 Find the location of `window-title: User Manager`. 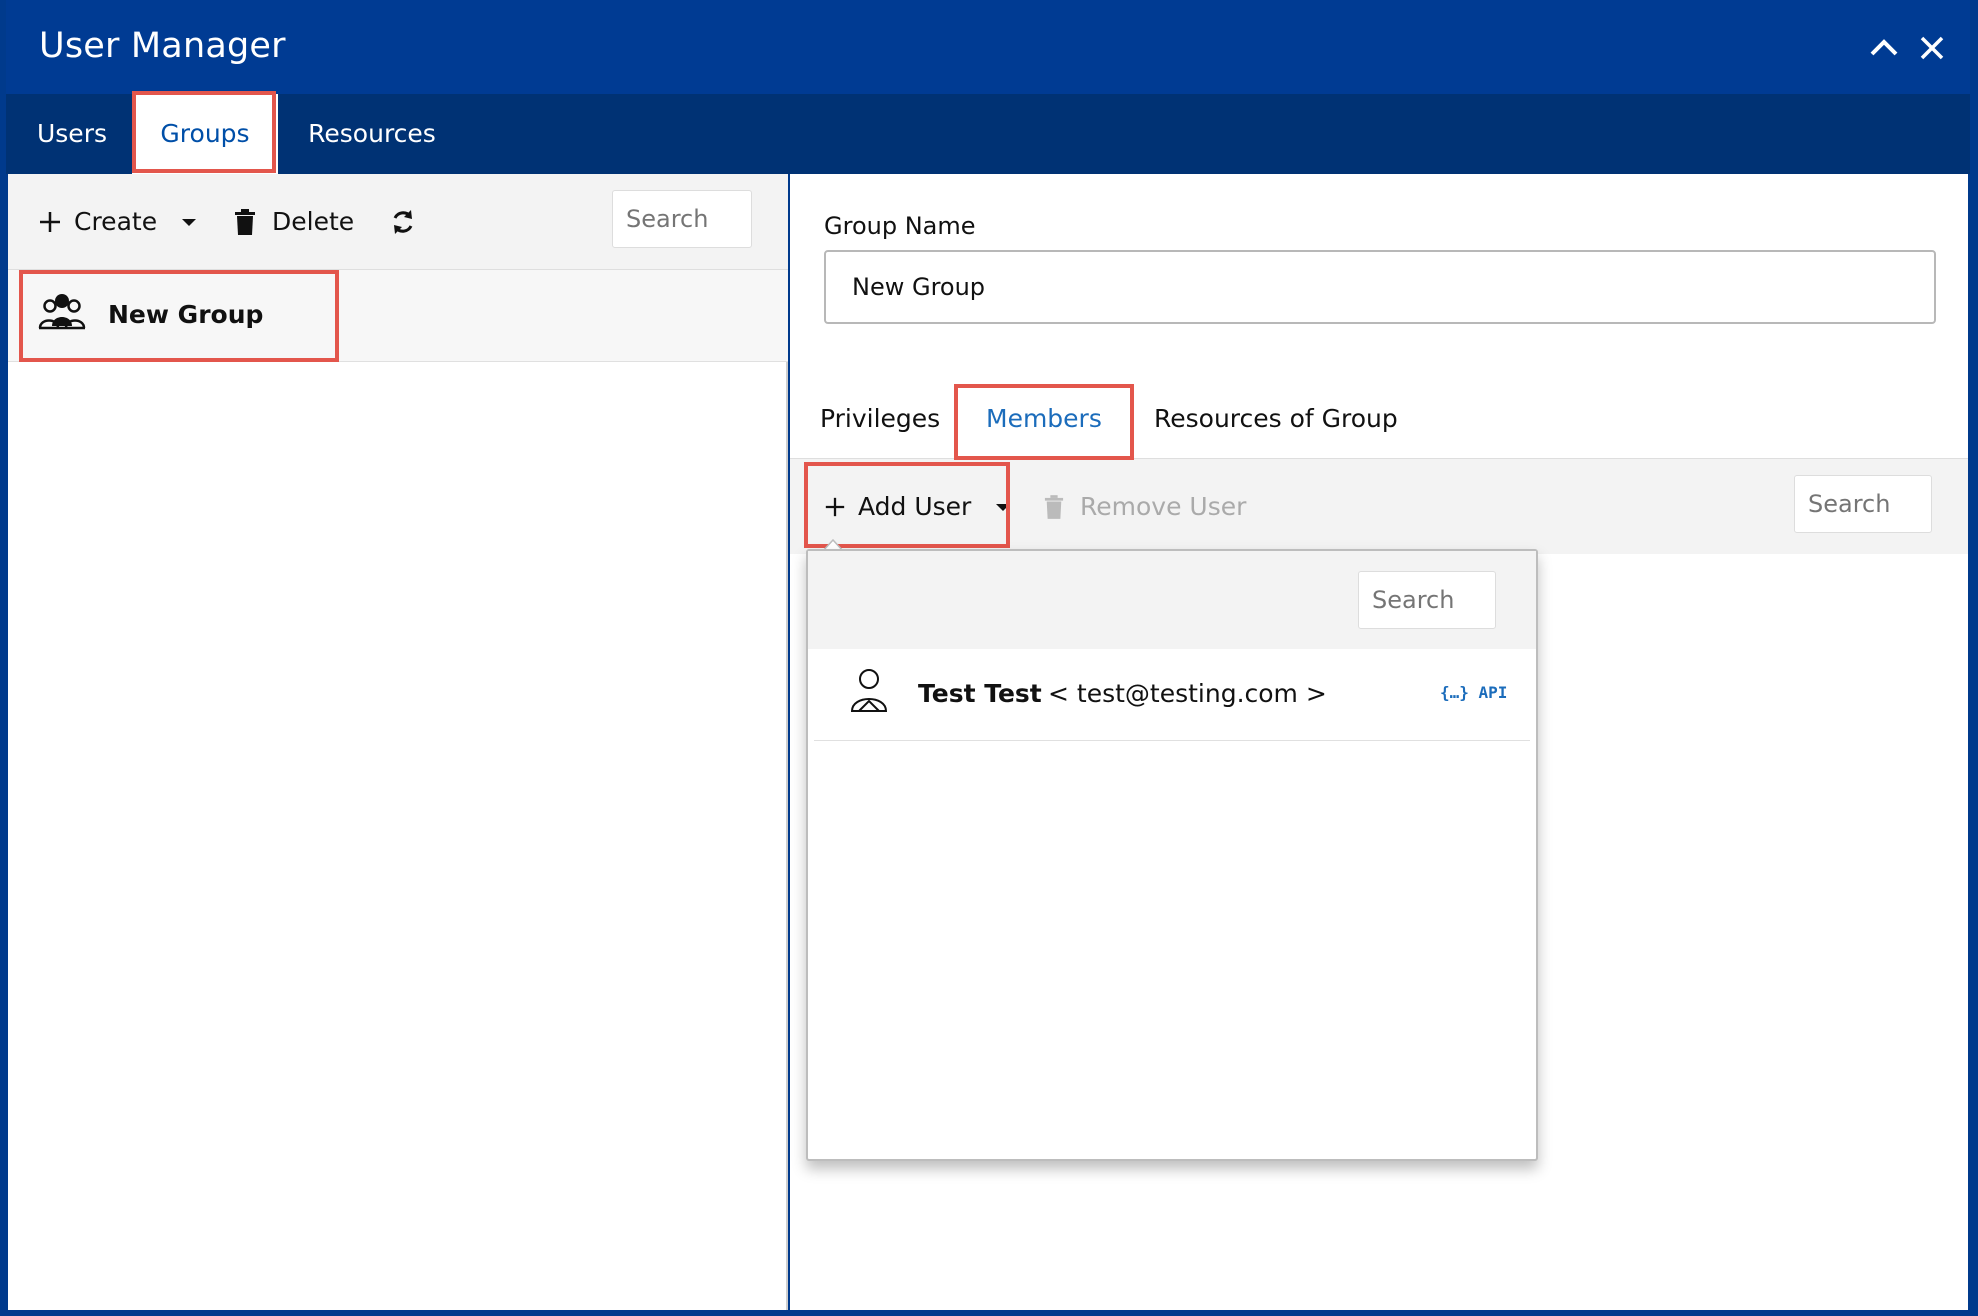

window-title: User Manager is located at coordinates (162, 46).